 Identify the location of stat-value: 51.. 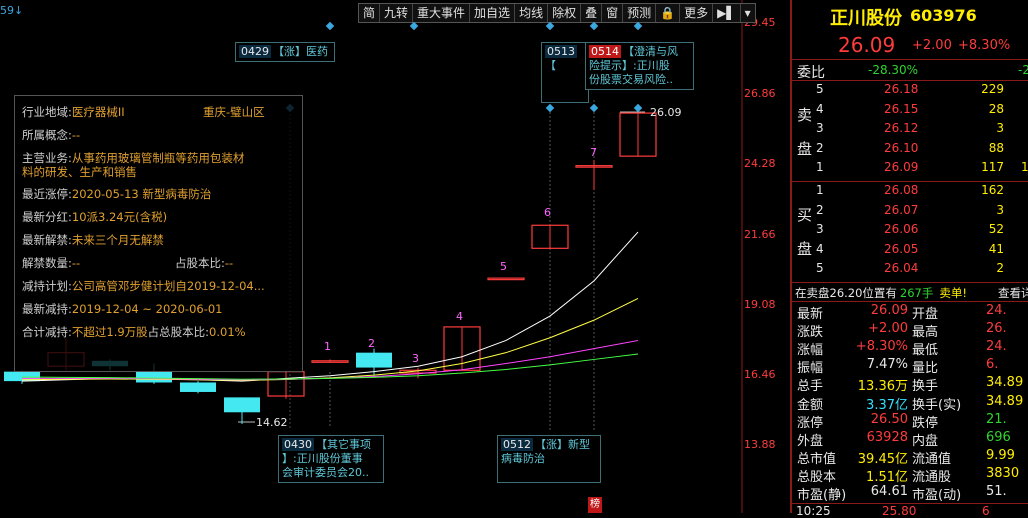
(996, 491).